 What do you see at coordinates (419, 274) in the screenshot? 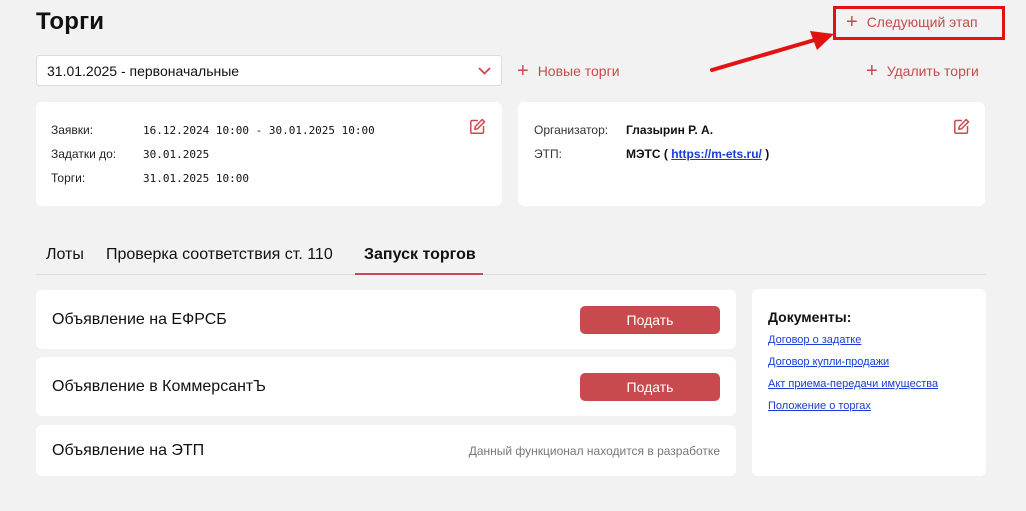
I see `active-tab-indicator` at bounding box center [419, 274].